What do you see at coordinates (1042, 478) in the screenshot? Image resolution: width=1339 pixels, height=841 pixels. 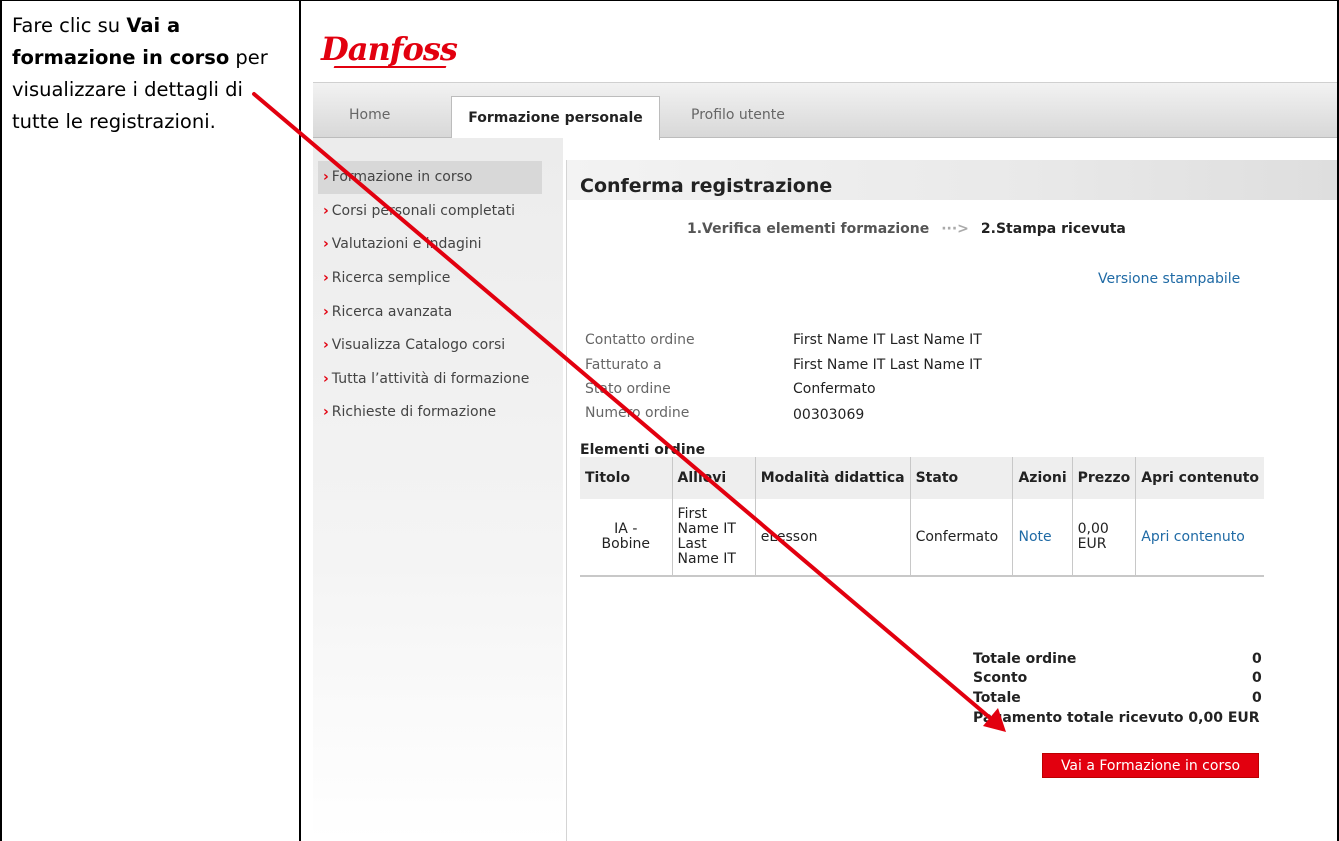 I see `column-header: Azioni` at bounding box center [1042, 478].